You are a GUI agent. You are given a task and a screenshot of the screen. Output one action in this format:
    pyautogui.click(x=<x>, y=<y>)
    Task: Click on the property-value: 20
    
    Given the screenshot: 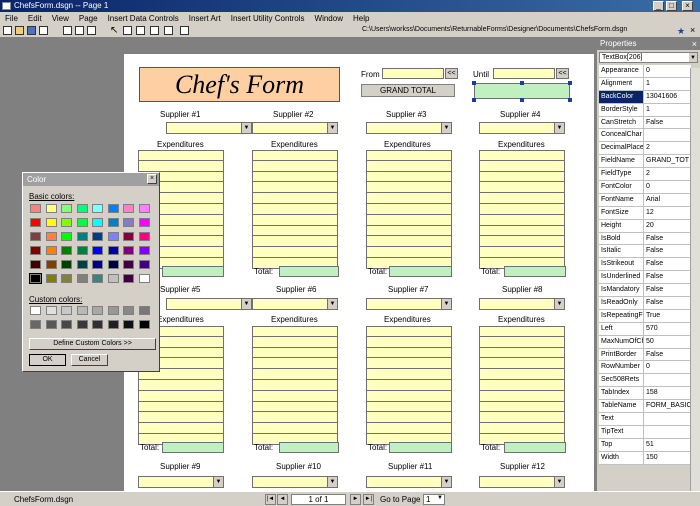 What is the action you would take?
    pyautogui.click(x=667, y=226)
    